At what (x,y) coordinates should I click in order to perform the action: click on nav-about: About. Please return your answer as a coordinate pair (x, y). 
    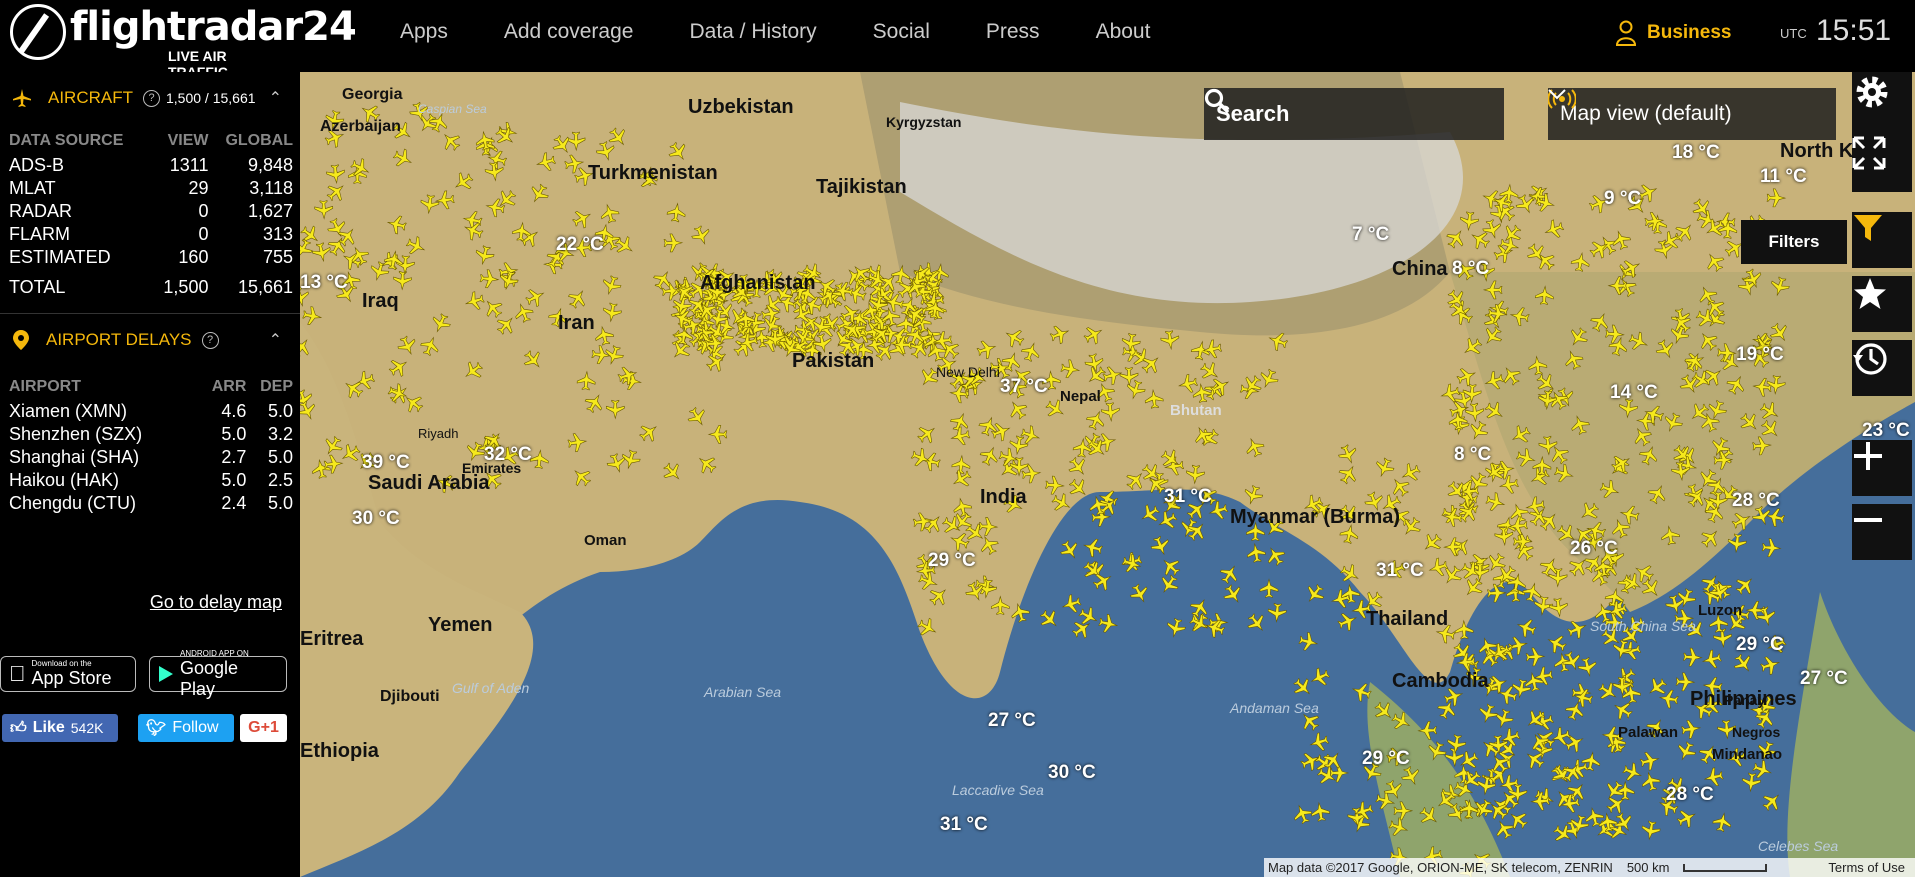
    Looking at the image, I should click on (1123, 32).